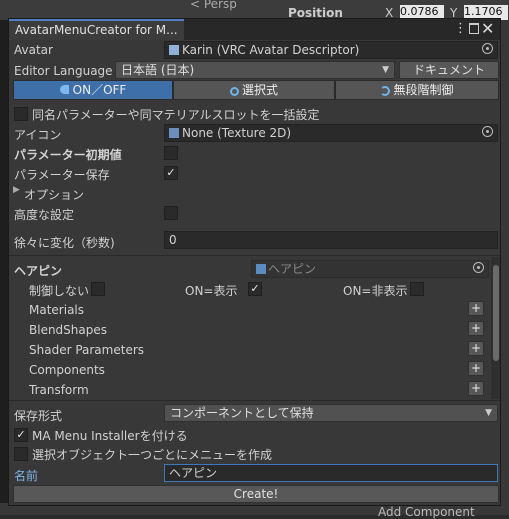 The image size is (509, 519). What do you see at coordinates (385, 91) in the screenshot?
I see `radial-icon` at bounding box center [385, 91].